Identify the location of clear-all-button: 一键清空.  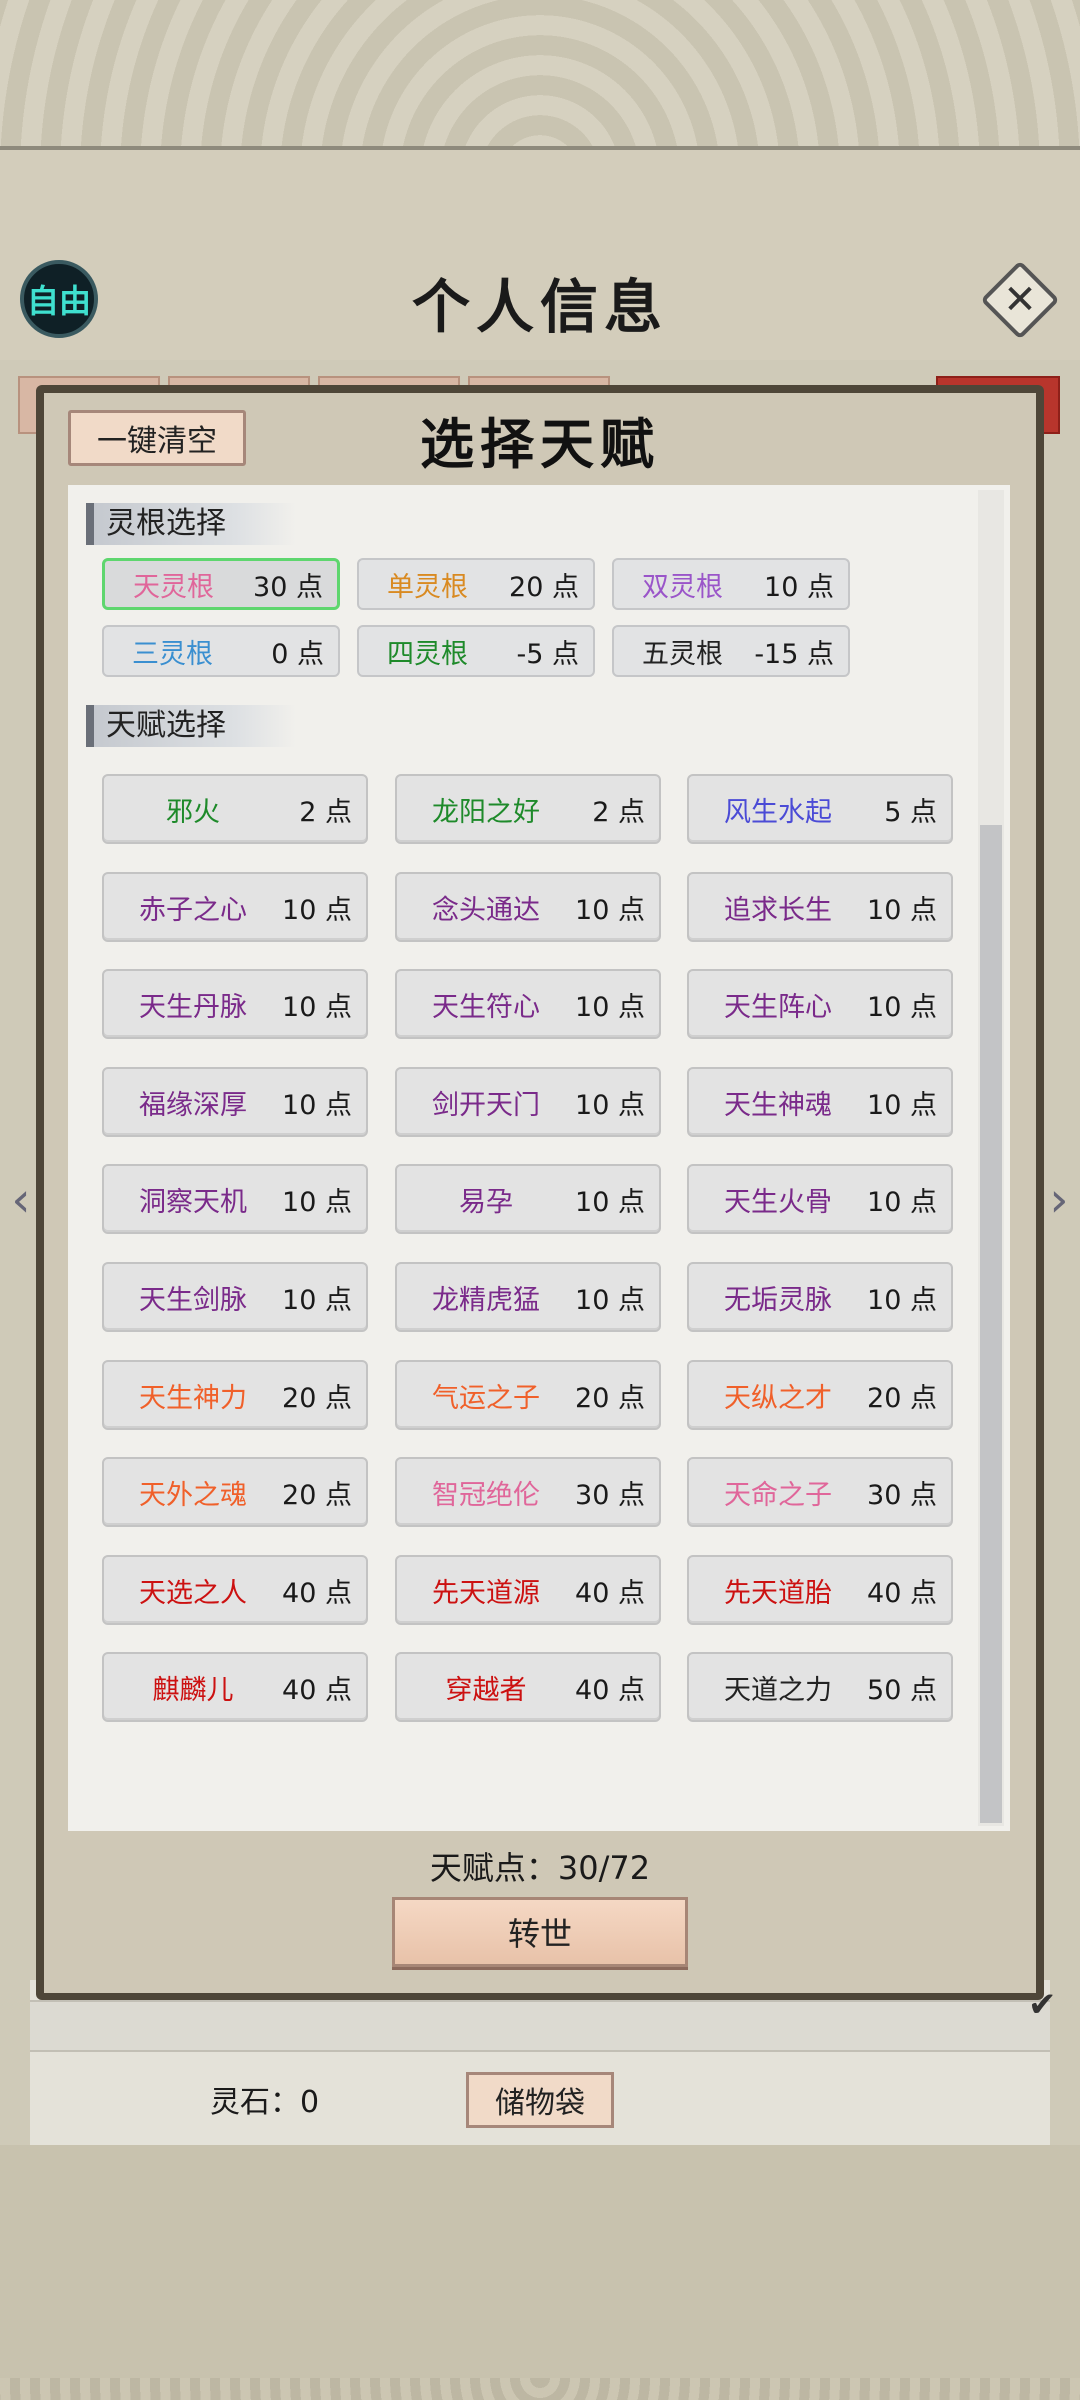
(157, 438).